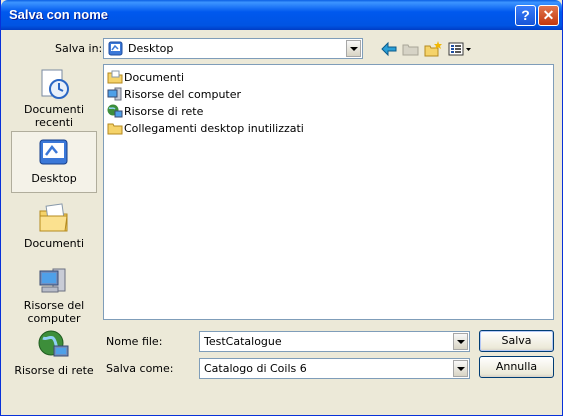 The height and width of the screenshot is (416, 563). I want to click on folder-icon, so click(115, 129).